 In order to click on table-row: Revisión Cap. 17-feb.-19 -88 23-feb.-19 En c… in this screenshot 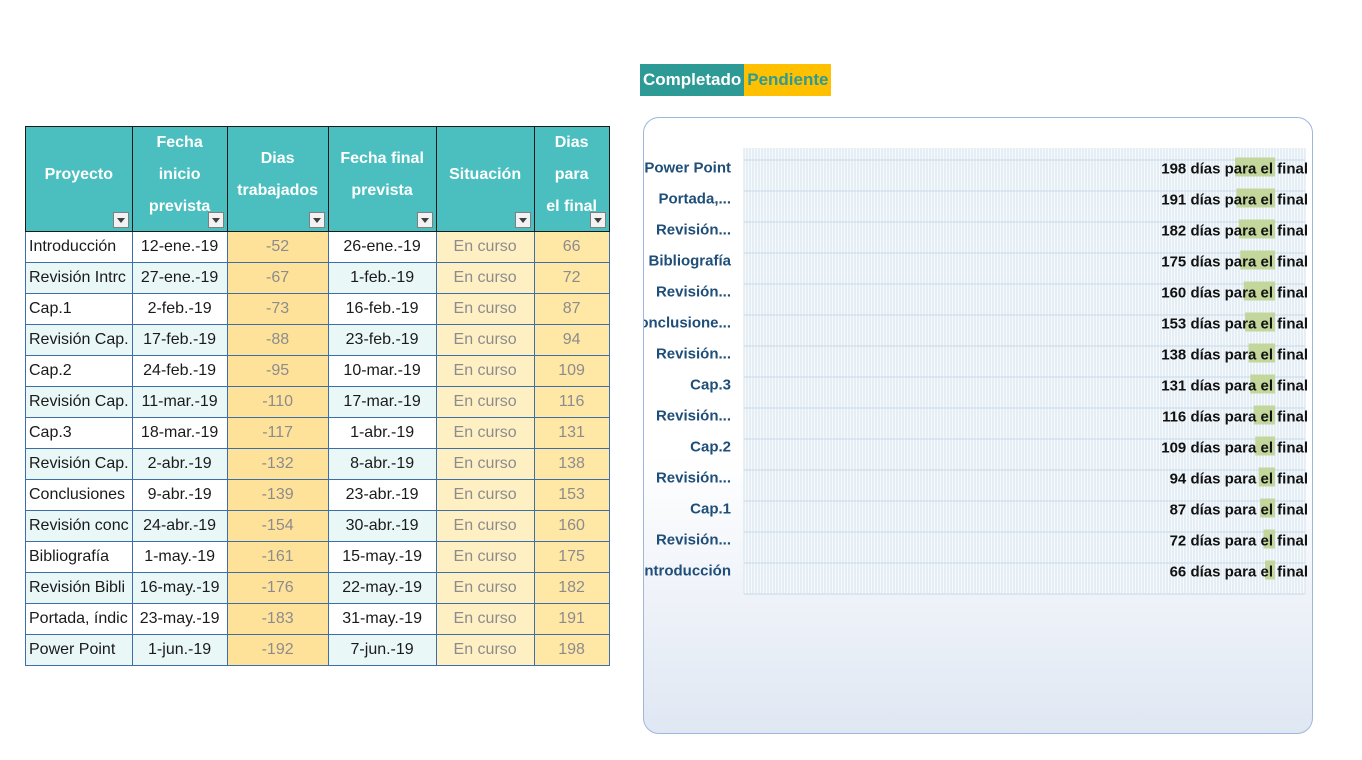, I will do `click(317, 340)`.